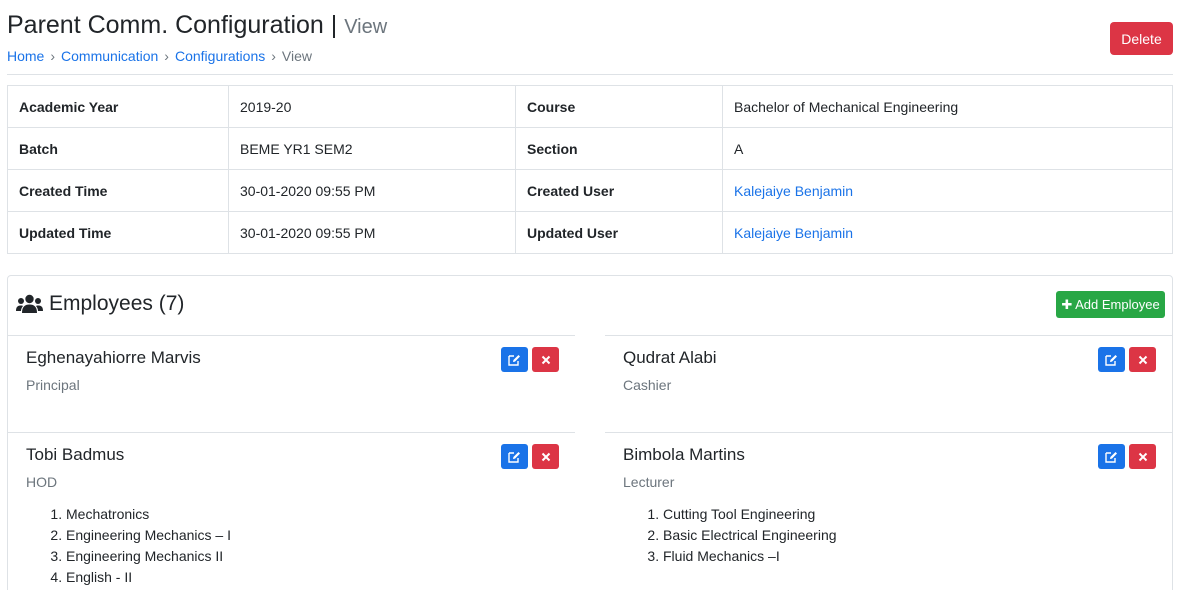  What do you see at coordinates (372, 232) in the screenshot?
I see `updated-time-value: 30-01-2020 09:55 PM` at bounding box center [372, 232].